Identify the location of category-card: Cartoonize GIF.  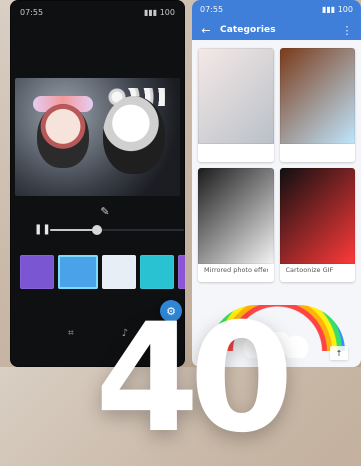
(317, 225).